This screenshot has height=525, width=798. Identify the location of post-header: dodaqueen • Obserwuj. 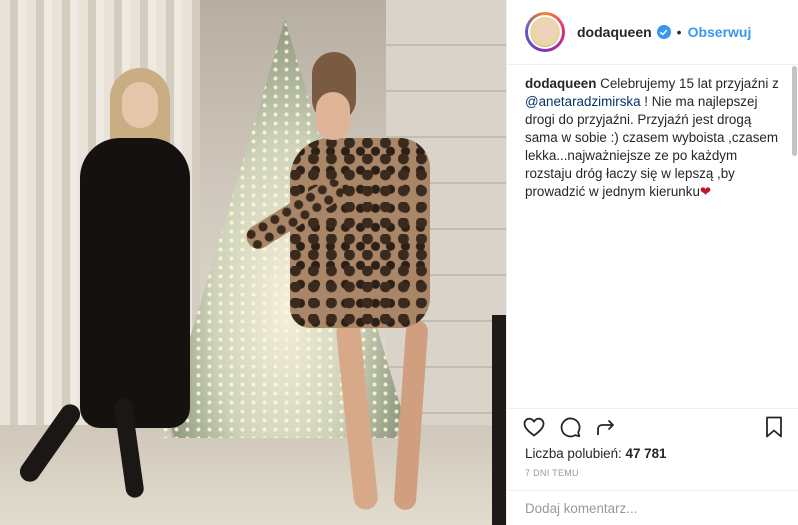
(652, 32).